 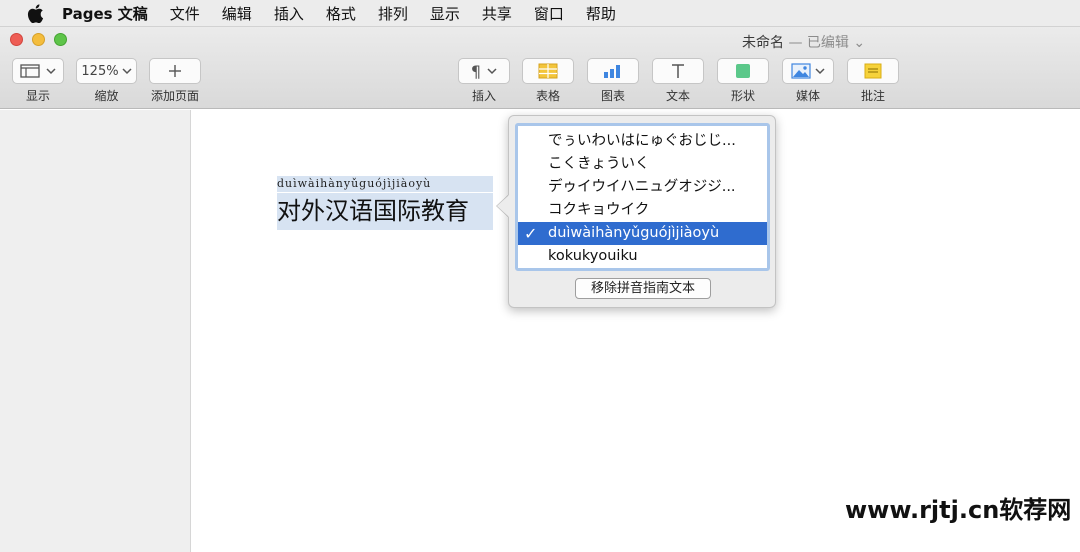 I want to click on table-icon, so click(x=548, y=71).